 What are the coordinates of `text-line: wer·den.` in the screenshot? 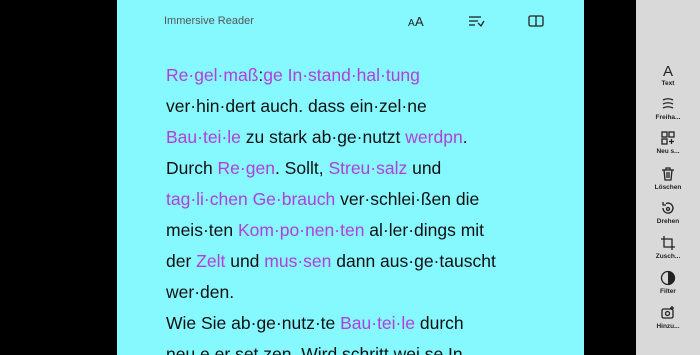 It's located at (366, 292).